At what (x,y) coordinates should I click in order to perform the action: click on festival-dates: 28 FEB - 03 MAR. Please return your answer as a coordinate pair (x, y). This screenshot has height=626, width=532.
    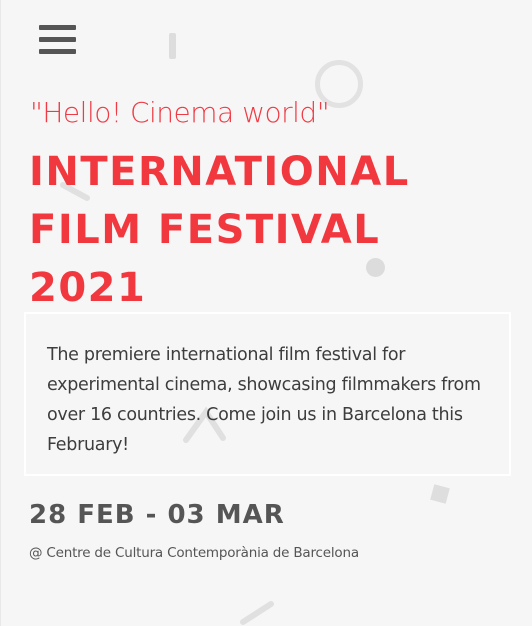
    Looking at the image, I should click on (157, 515).